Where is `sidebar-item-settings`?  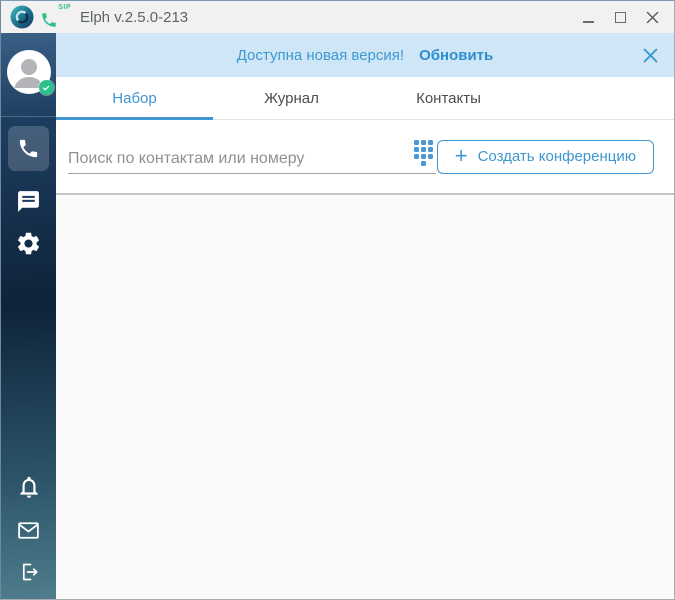
sidebar-item-settings is located at coordinates (28, 243).